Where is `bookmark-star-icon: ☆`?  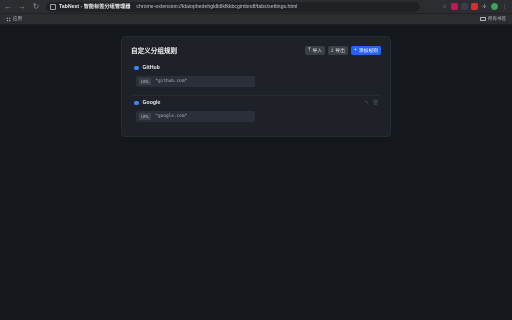
bookmark-star-icon: ☆ is located at coordinates (444, 6).